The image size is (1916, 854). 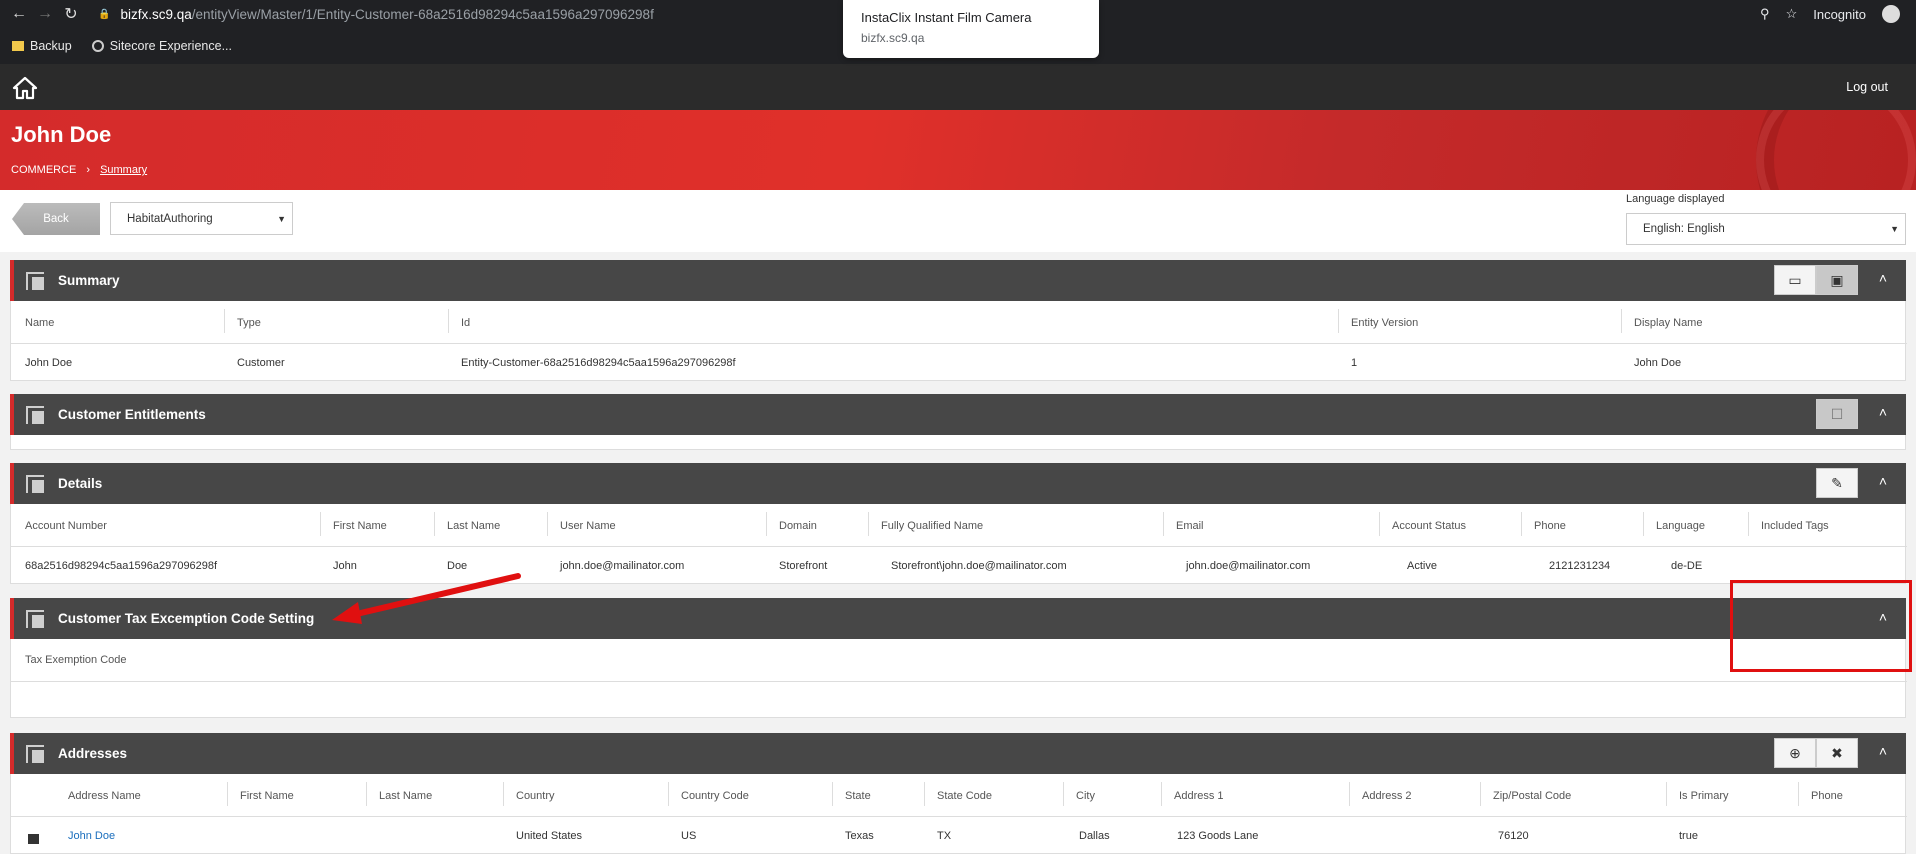 I want to click on entitlements-panel-body, so click(x=958, y=442).